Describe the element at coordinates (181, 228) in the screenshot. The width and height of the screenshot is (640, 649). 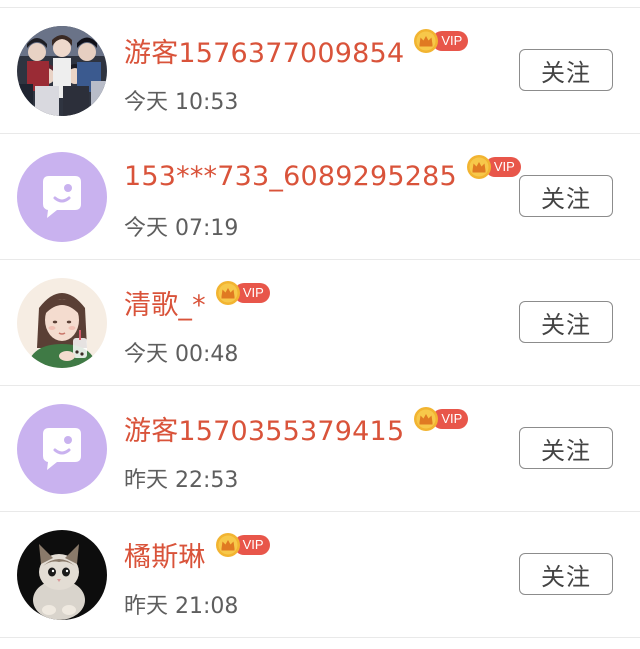
I see `timestamp: 今天 07:19` at that location.